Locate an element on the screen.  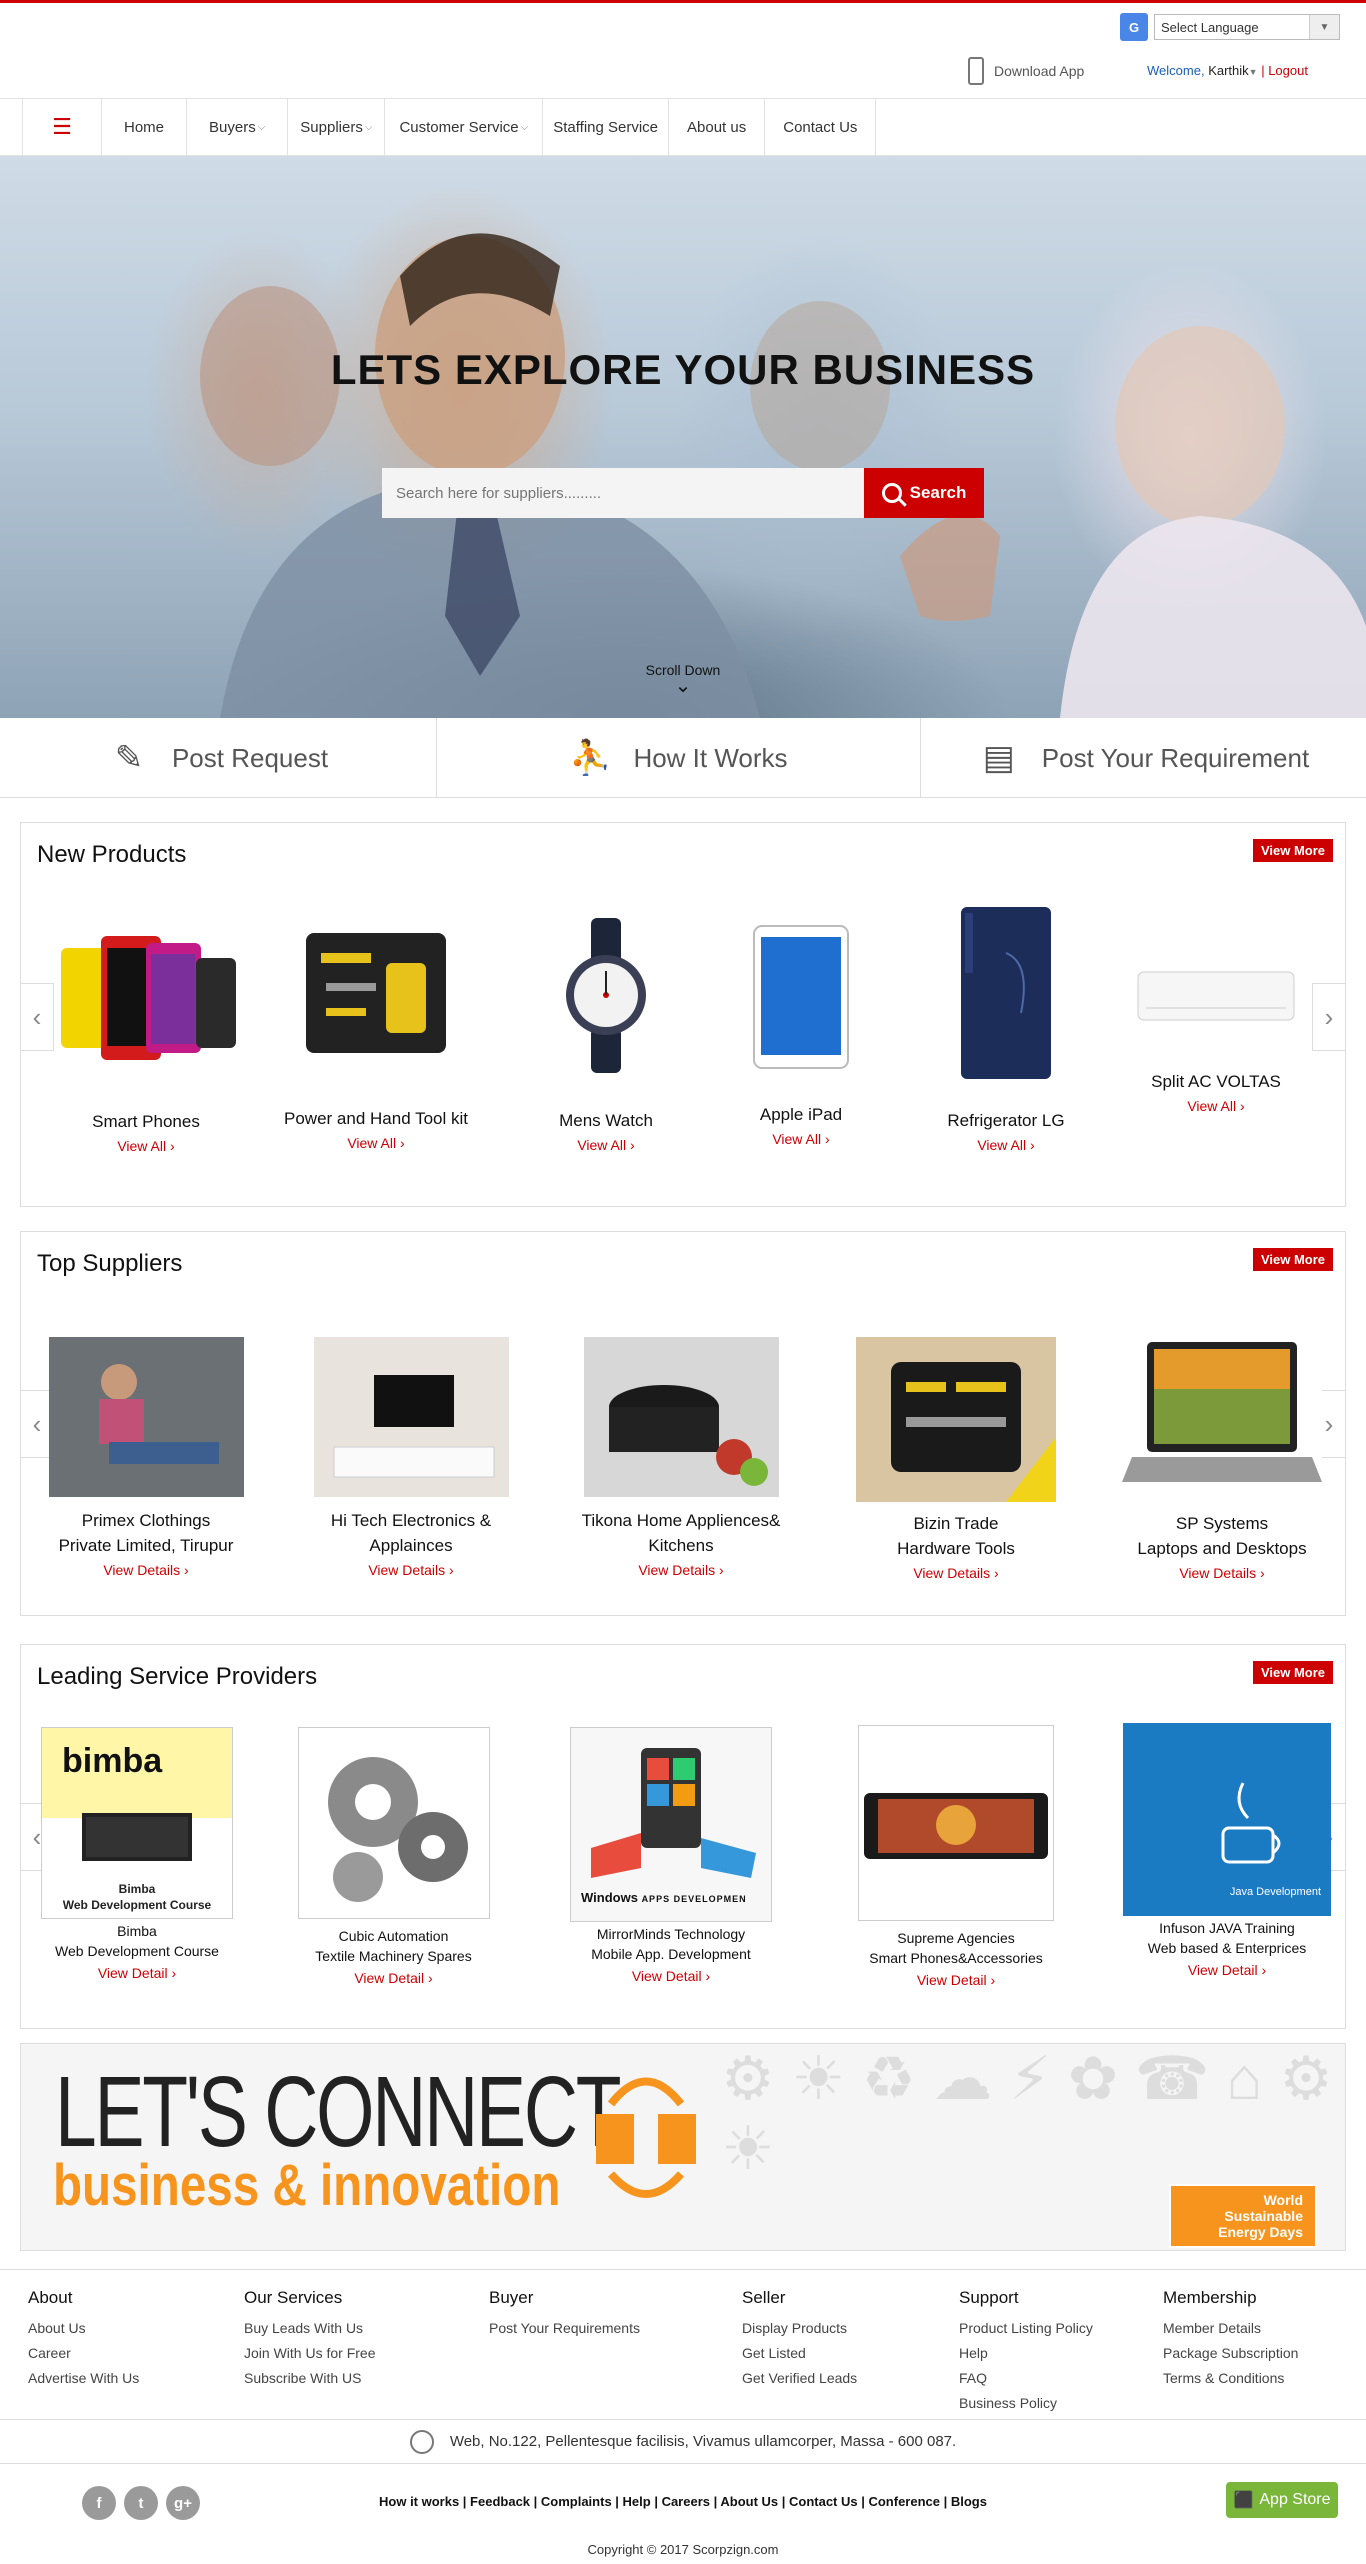
footer-link: Member Details is located at coordinates (1230, 2328).